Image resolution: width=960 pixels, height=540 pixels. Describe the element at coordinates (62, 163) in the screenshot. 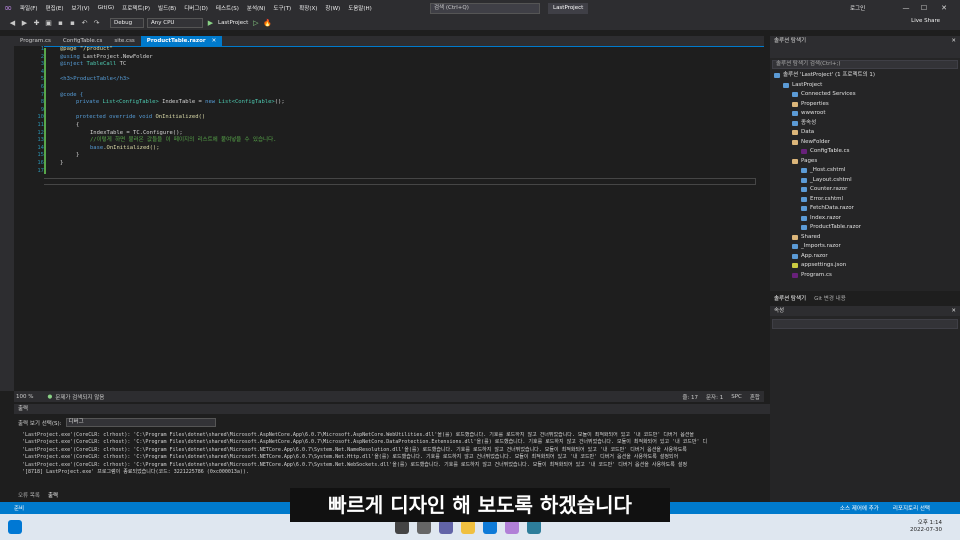

I see `code-line-16: }` at that location.